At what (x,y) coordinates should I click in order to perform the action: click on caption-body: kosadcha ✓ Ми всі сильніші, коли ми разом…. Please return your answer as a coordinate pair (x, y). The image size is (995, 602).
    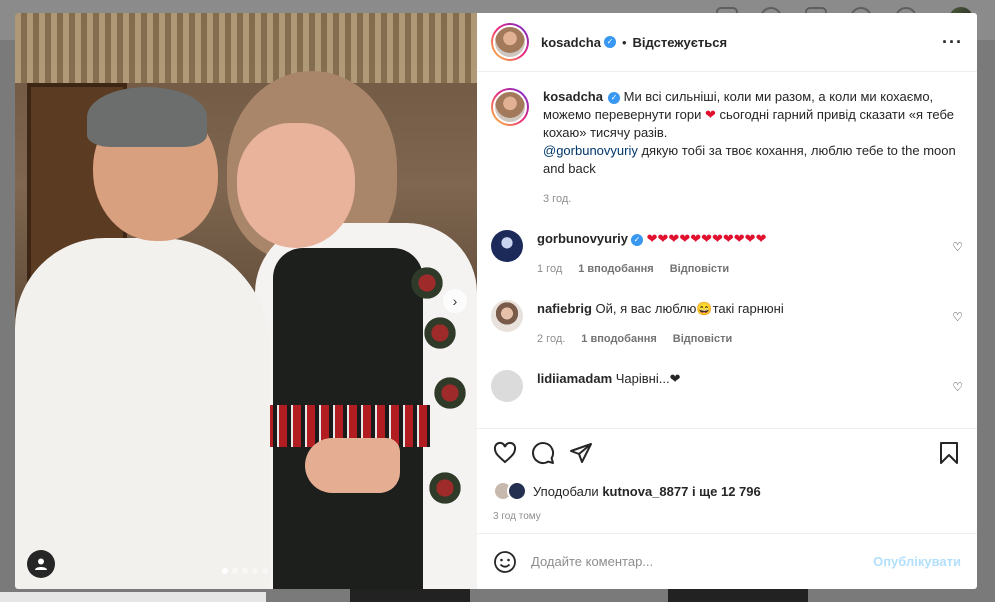
    Looking at the image, I should click on (751, 148).